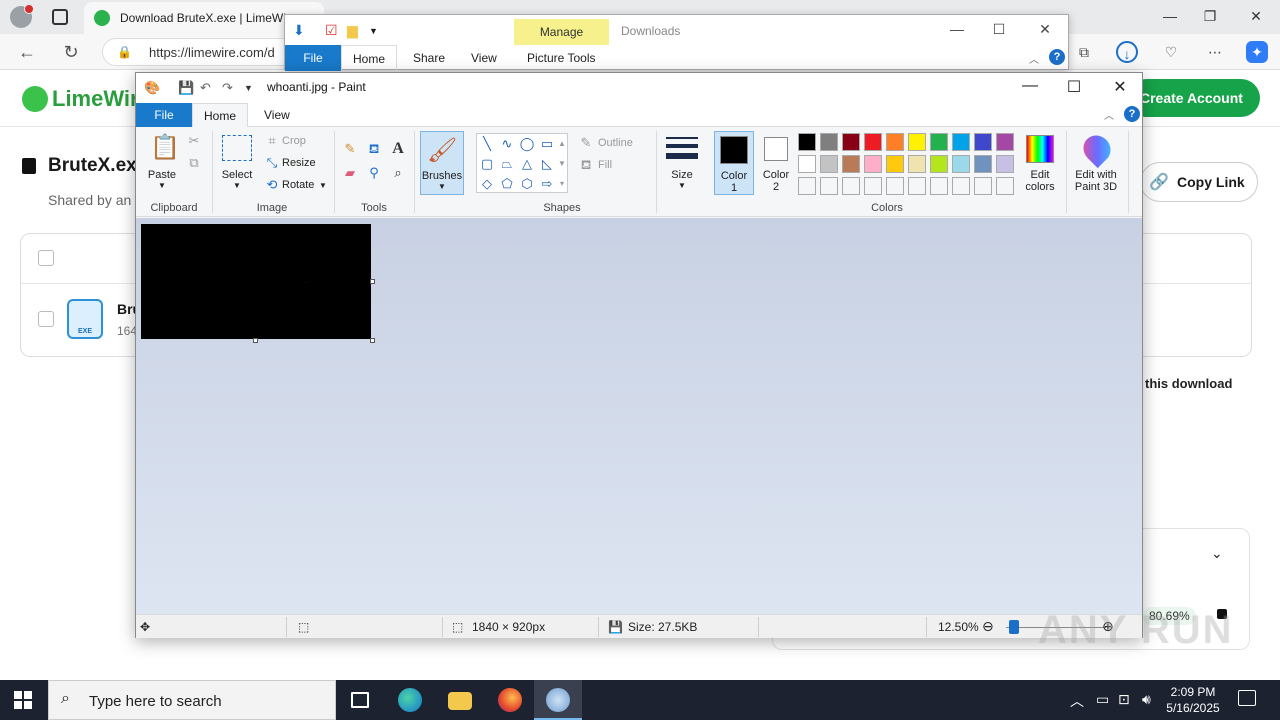 Image resolution: width=1280 pixels, height=720 pixels. I want to click on diamond-shape-icon: ◇, so click(487, 184).